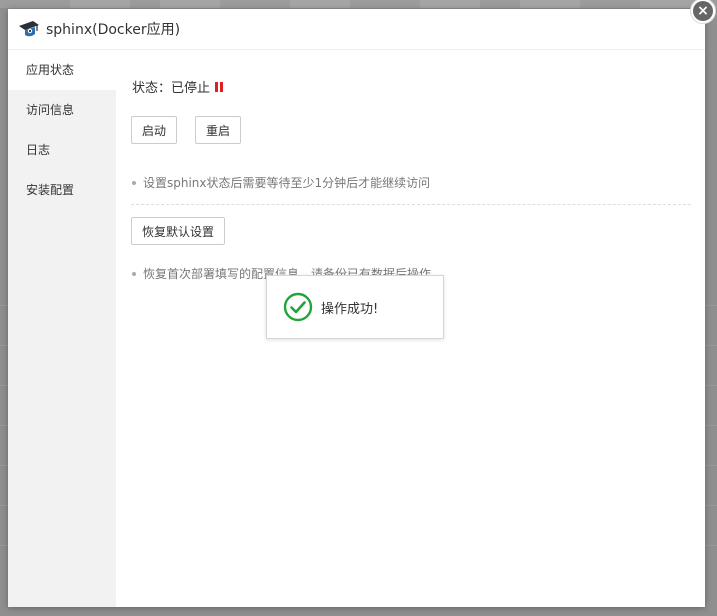 This screenshot has width=717, height=616. Describe the element at coordinates (154, 130) in the screenshot. I see `start-button: 启动` at that location.